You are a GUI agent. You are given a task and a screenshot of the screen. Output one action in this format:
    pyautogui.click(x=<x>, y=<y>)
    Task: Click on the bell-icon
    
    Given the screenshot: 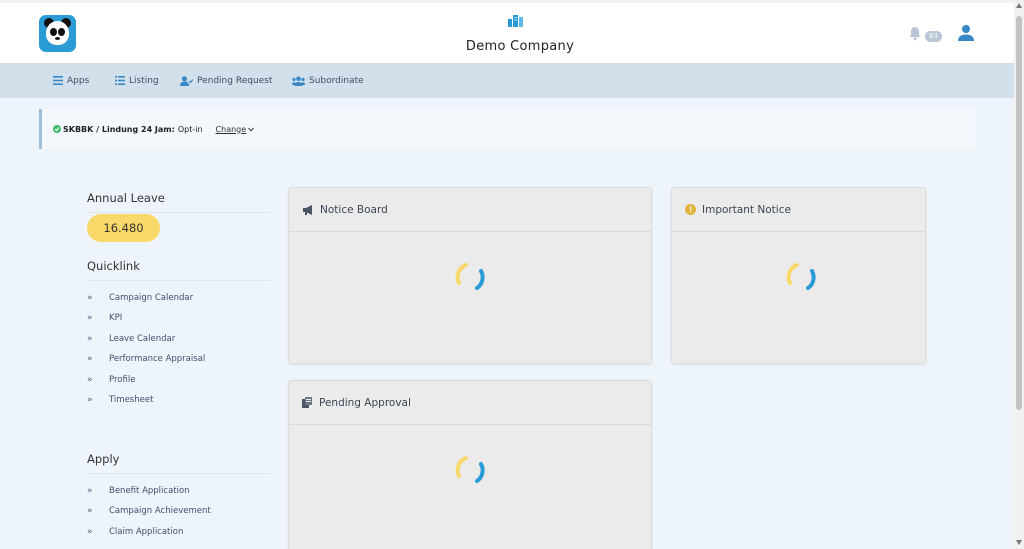 What is the action you would take?
    pyautogui.click(x=915, y=33)
    